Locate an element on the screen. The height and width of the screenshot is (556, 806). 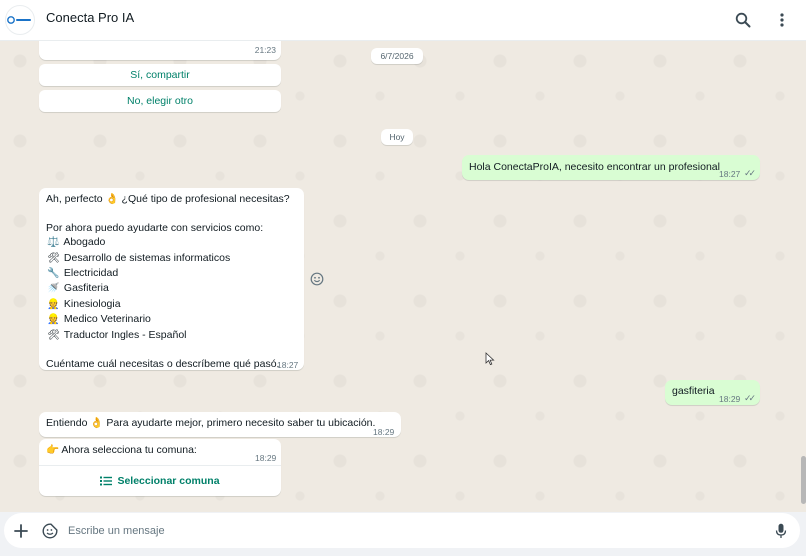
reply-button-no-elegir-otro: No, elegir otro is located at coordinates (160, 101).